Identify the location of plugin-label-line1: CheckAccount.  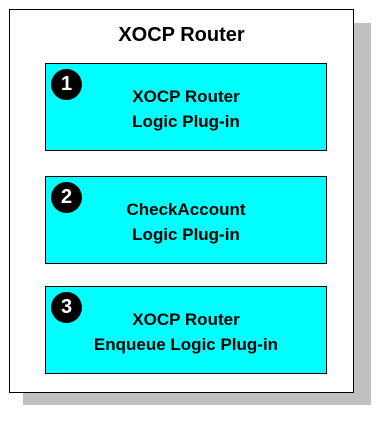
(186, 209).